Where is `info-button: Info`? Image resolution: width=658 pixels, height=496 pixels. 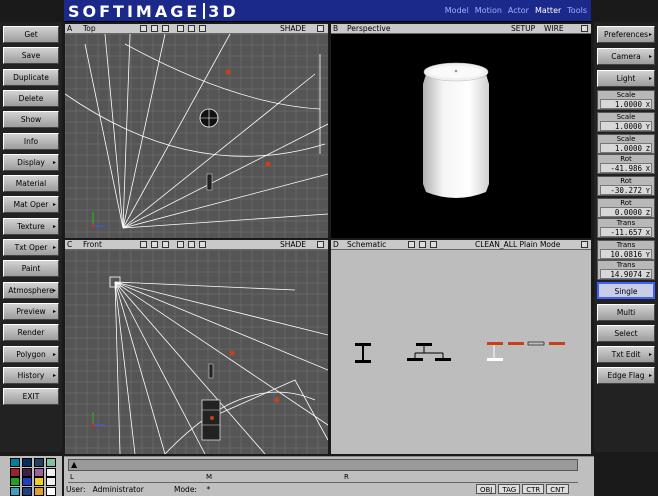 info-button: Info is located at coordinates (31, 141).